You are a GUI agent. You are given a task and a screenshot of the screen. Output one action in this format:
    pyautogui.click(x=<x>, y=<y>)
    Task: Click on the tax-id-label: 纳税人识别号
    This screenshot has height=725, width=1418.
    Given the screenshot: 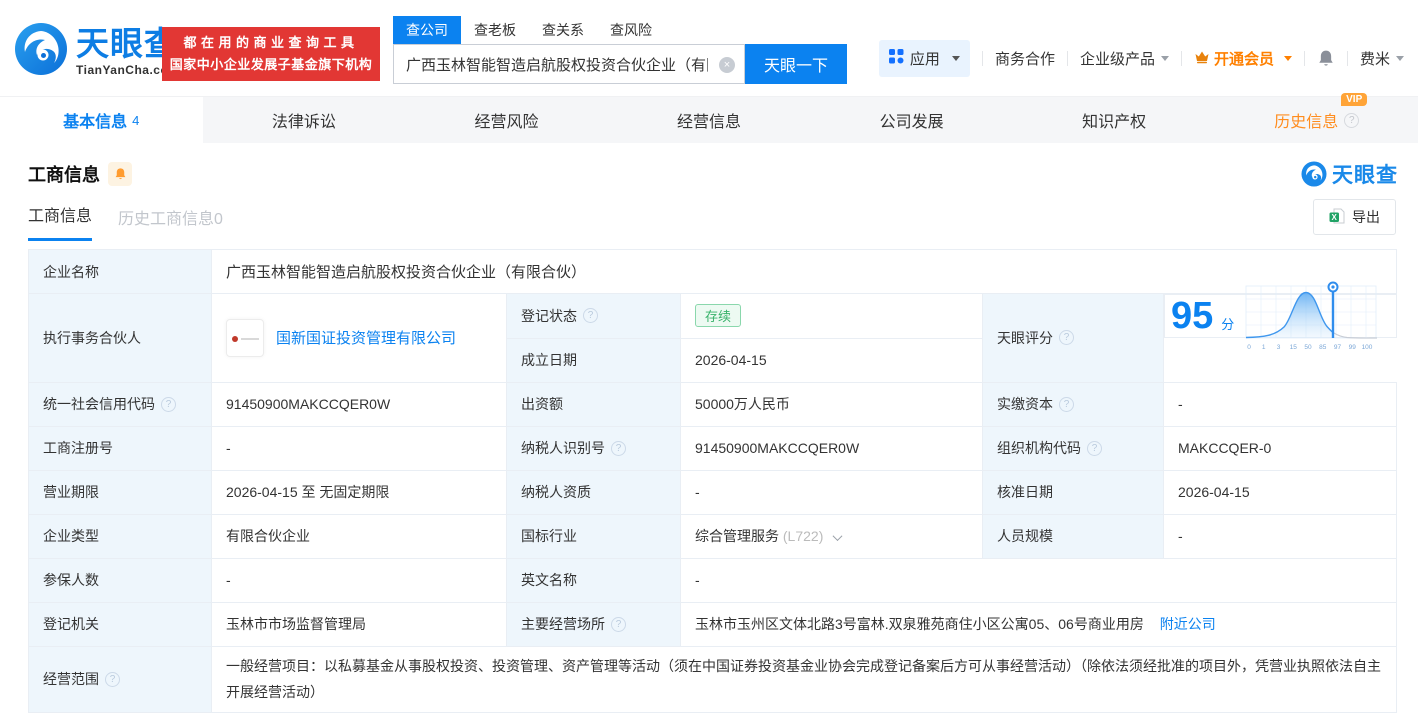 What is the action you would take?
    pyautogui.click(x=563, y=448)
    